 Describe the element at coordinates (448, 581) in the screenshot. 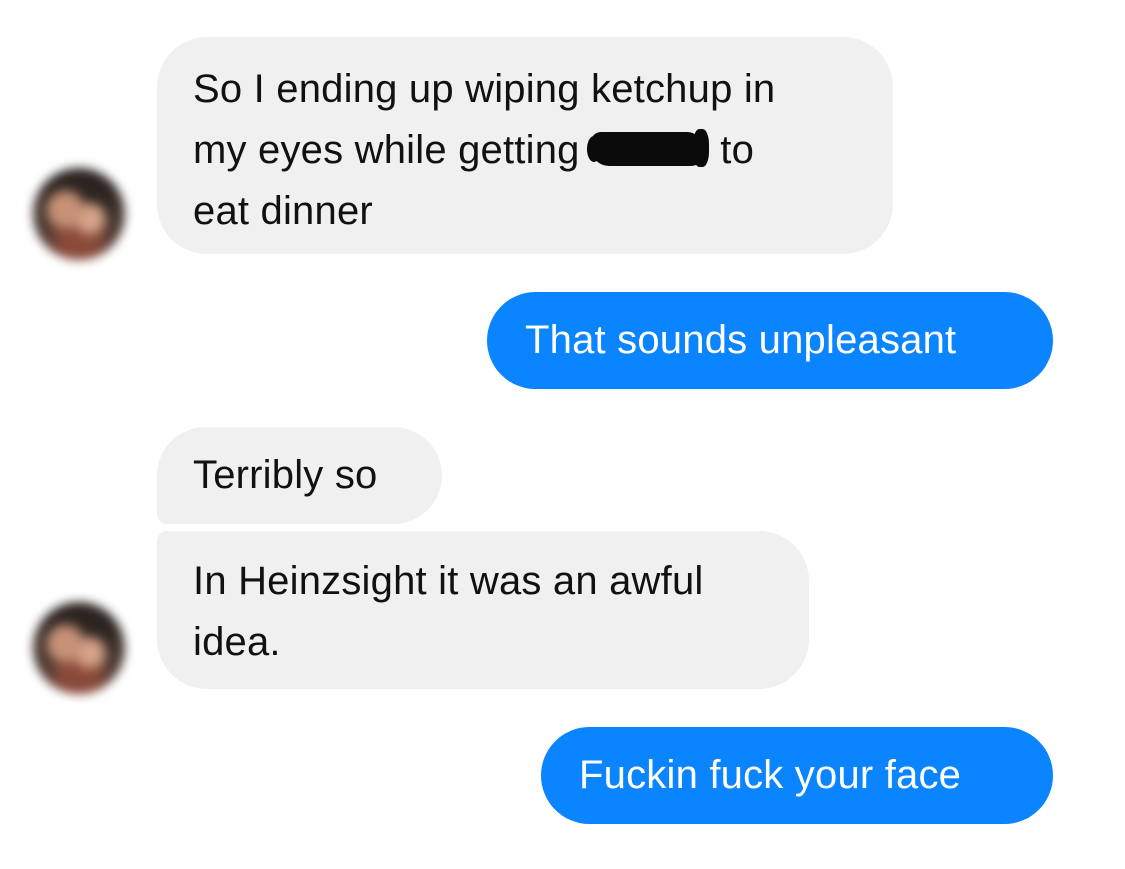

I see `message-line: In Heinzsight it was an awful` at that location.